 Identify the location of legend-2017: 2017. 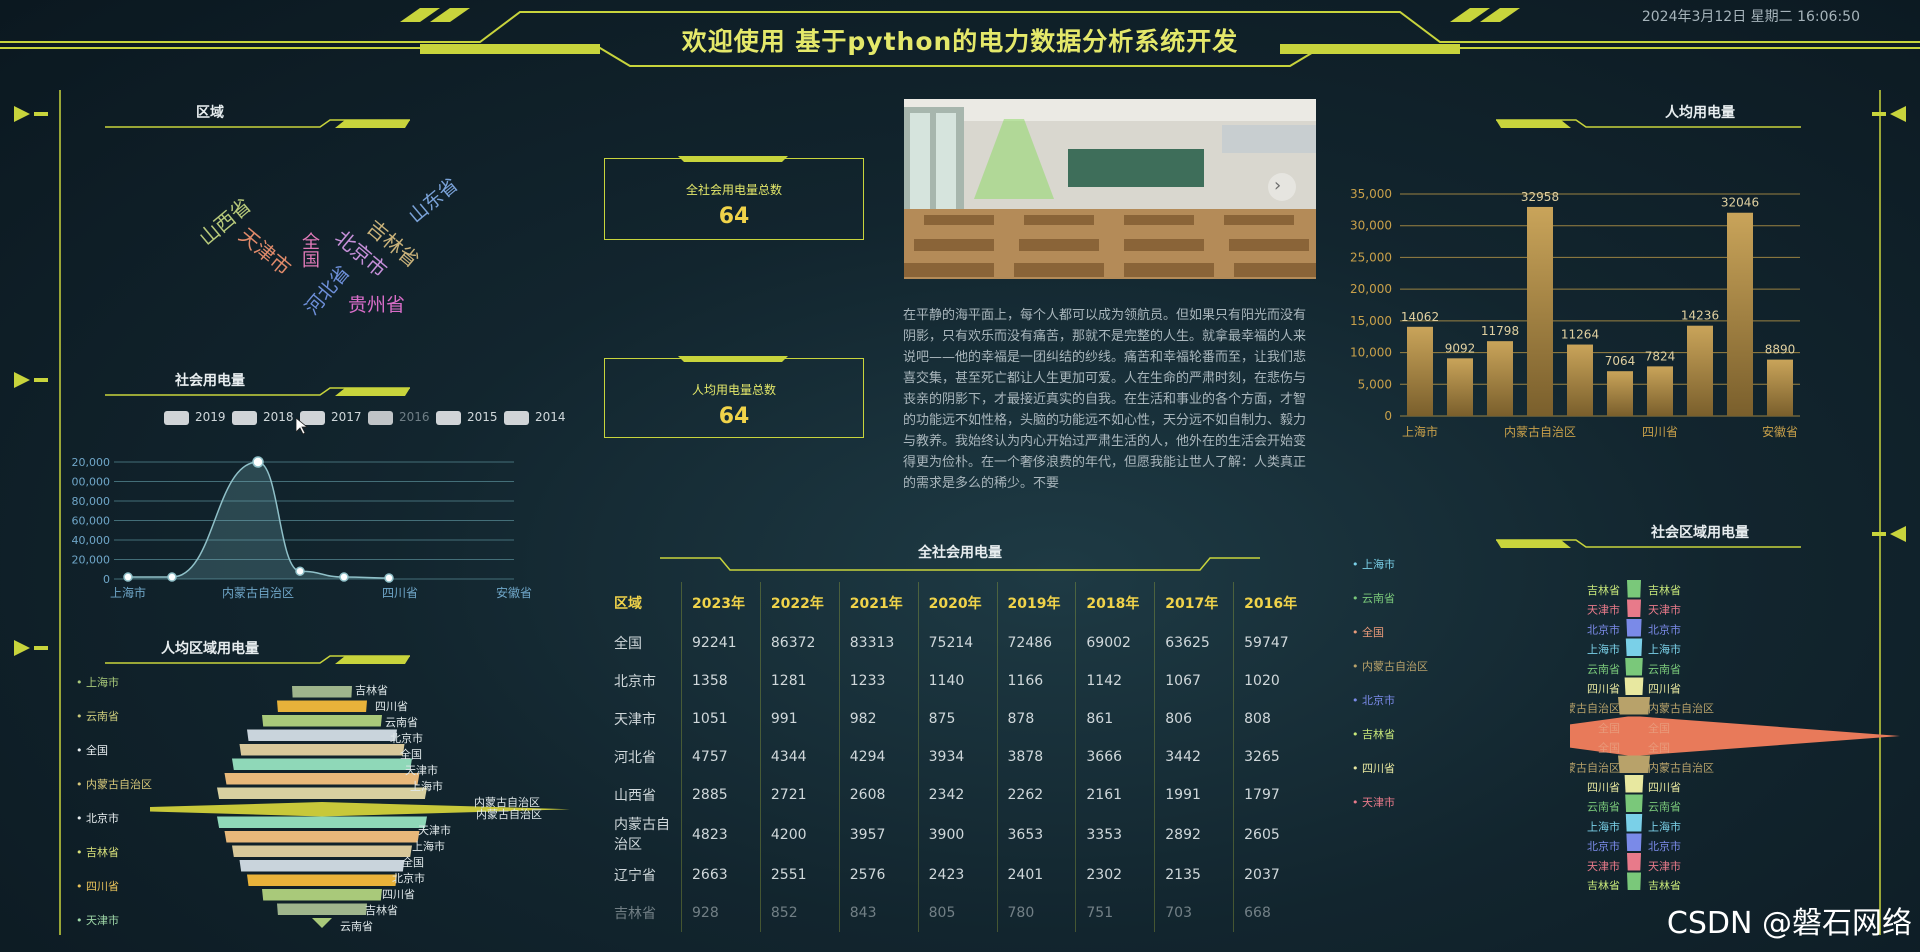
(331, 417).